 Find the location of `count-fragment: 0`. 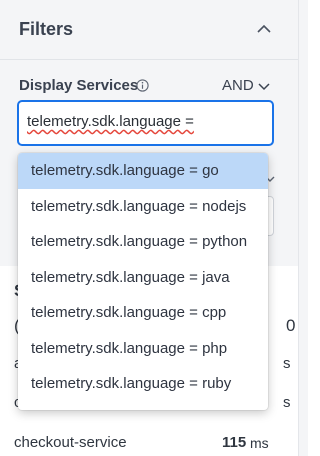

count-fragment: 0 is located at coordinates (291, 325).